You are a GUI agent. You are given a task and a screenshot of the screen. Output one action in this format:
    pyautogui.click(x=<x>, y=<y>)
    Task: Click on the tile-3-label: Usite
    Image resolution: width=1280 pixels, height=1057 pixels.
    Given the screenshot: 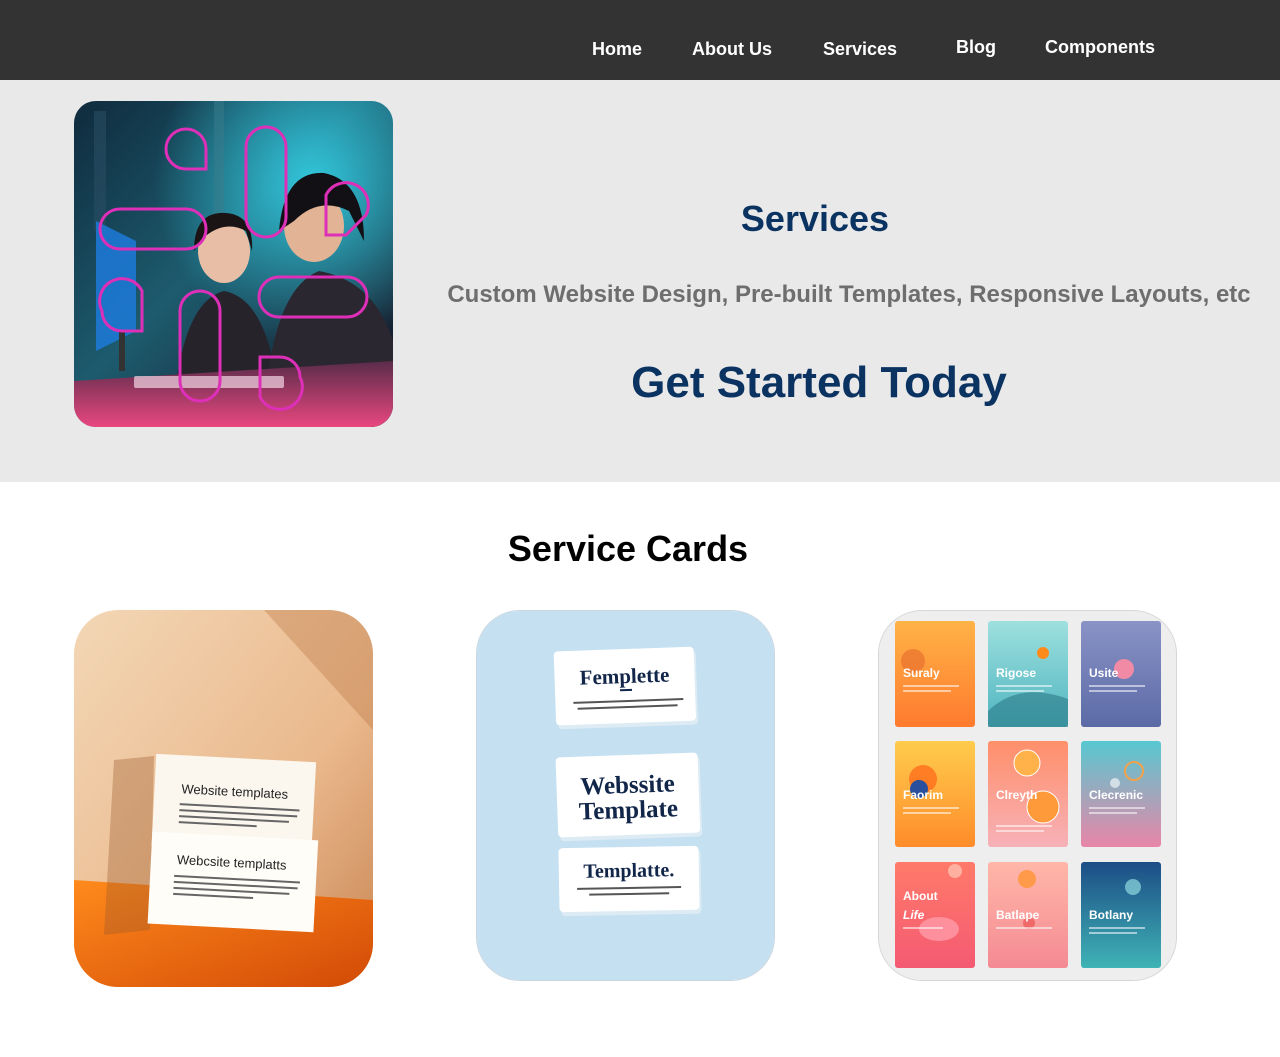 What is the action you would take?
    pyautogui.click(x=1104, y=673)
    